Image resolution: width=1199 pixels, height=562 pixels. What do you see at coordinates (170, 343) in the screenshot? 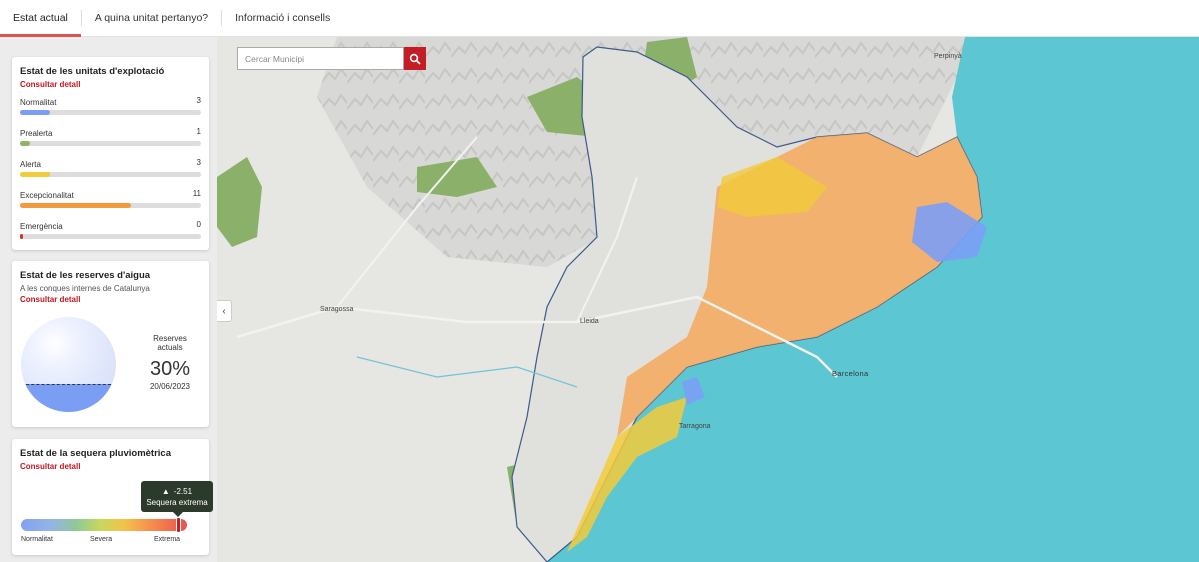
I see `reserves-label: Reserves actuals` at bounding box center [170, 343].